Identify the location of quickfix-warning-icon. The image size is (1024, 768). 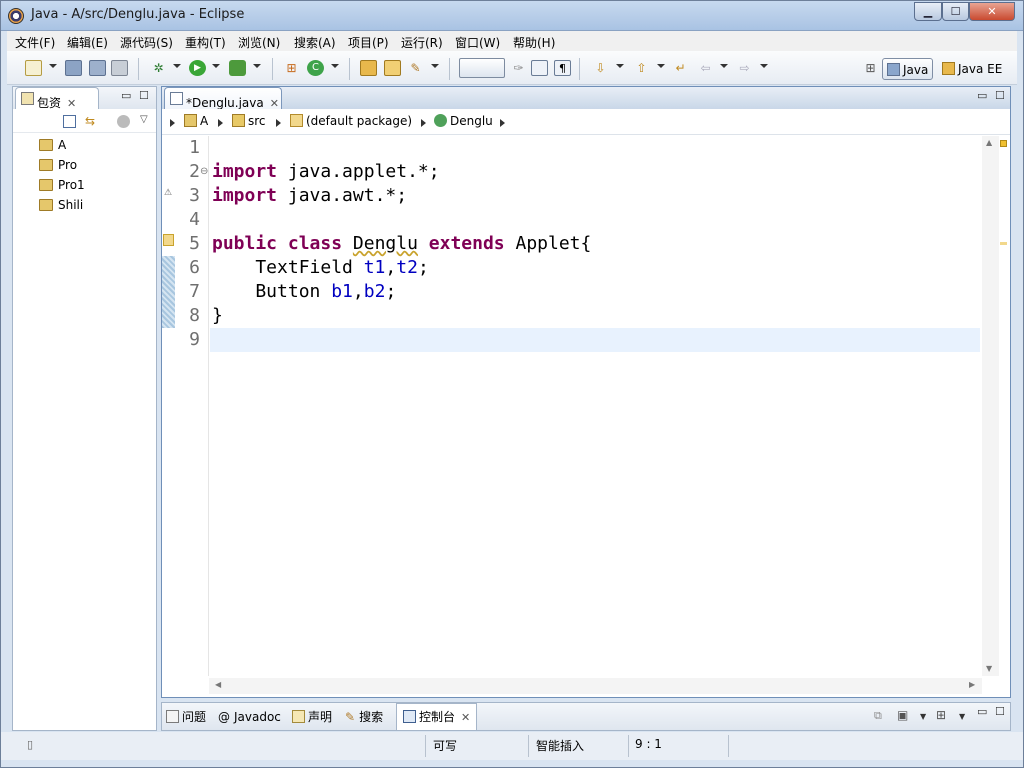
(168, 240).